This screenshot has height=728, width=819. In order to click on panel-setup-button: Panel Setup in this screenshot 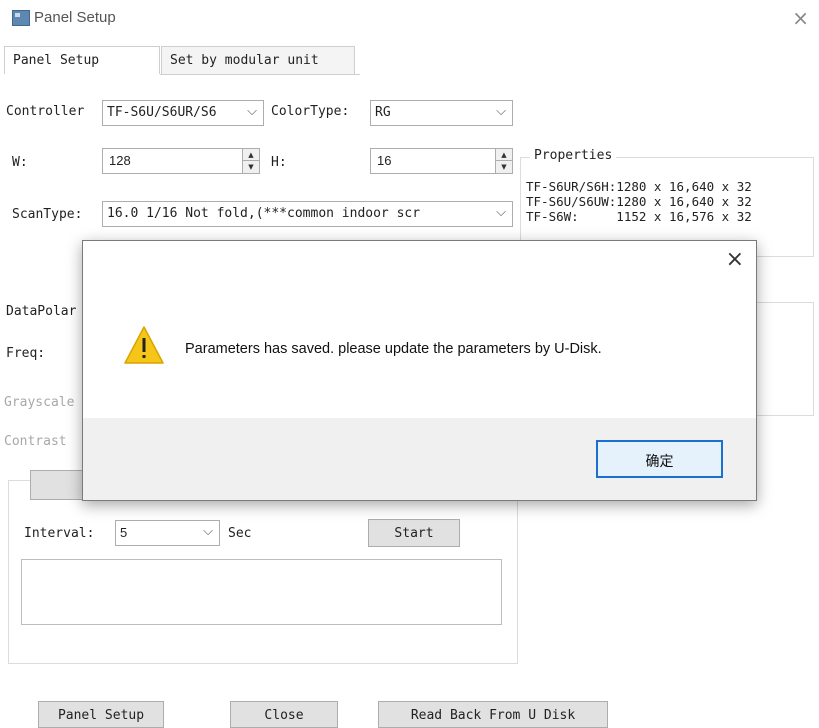, I will do `click(101, 714)`.